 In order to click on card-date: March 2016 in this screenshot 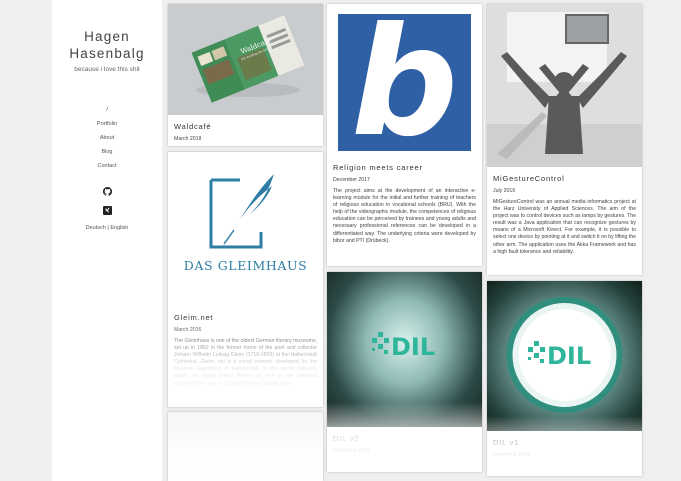, I will do `click(188, 330)`.